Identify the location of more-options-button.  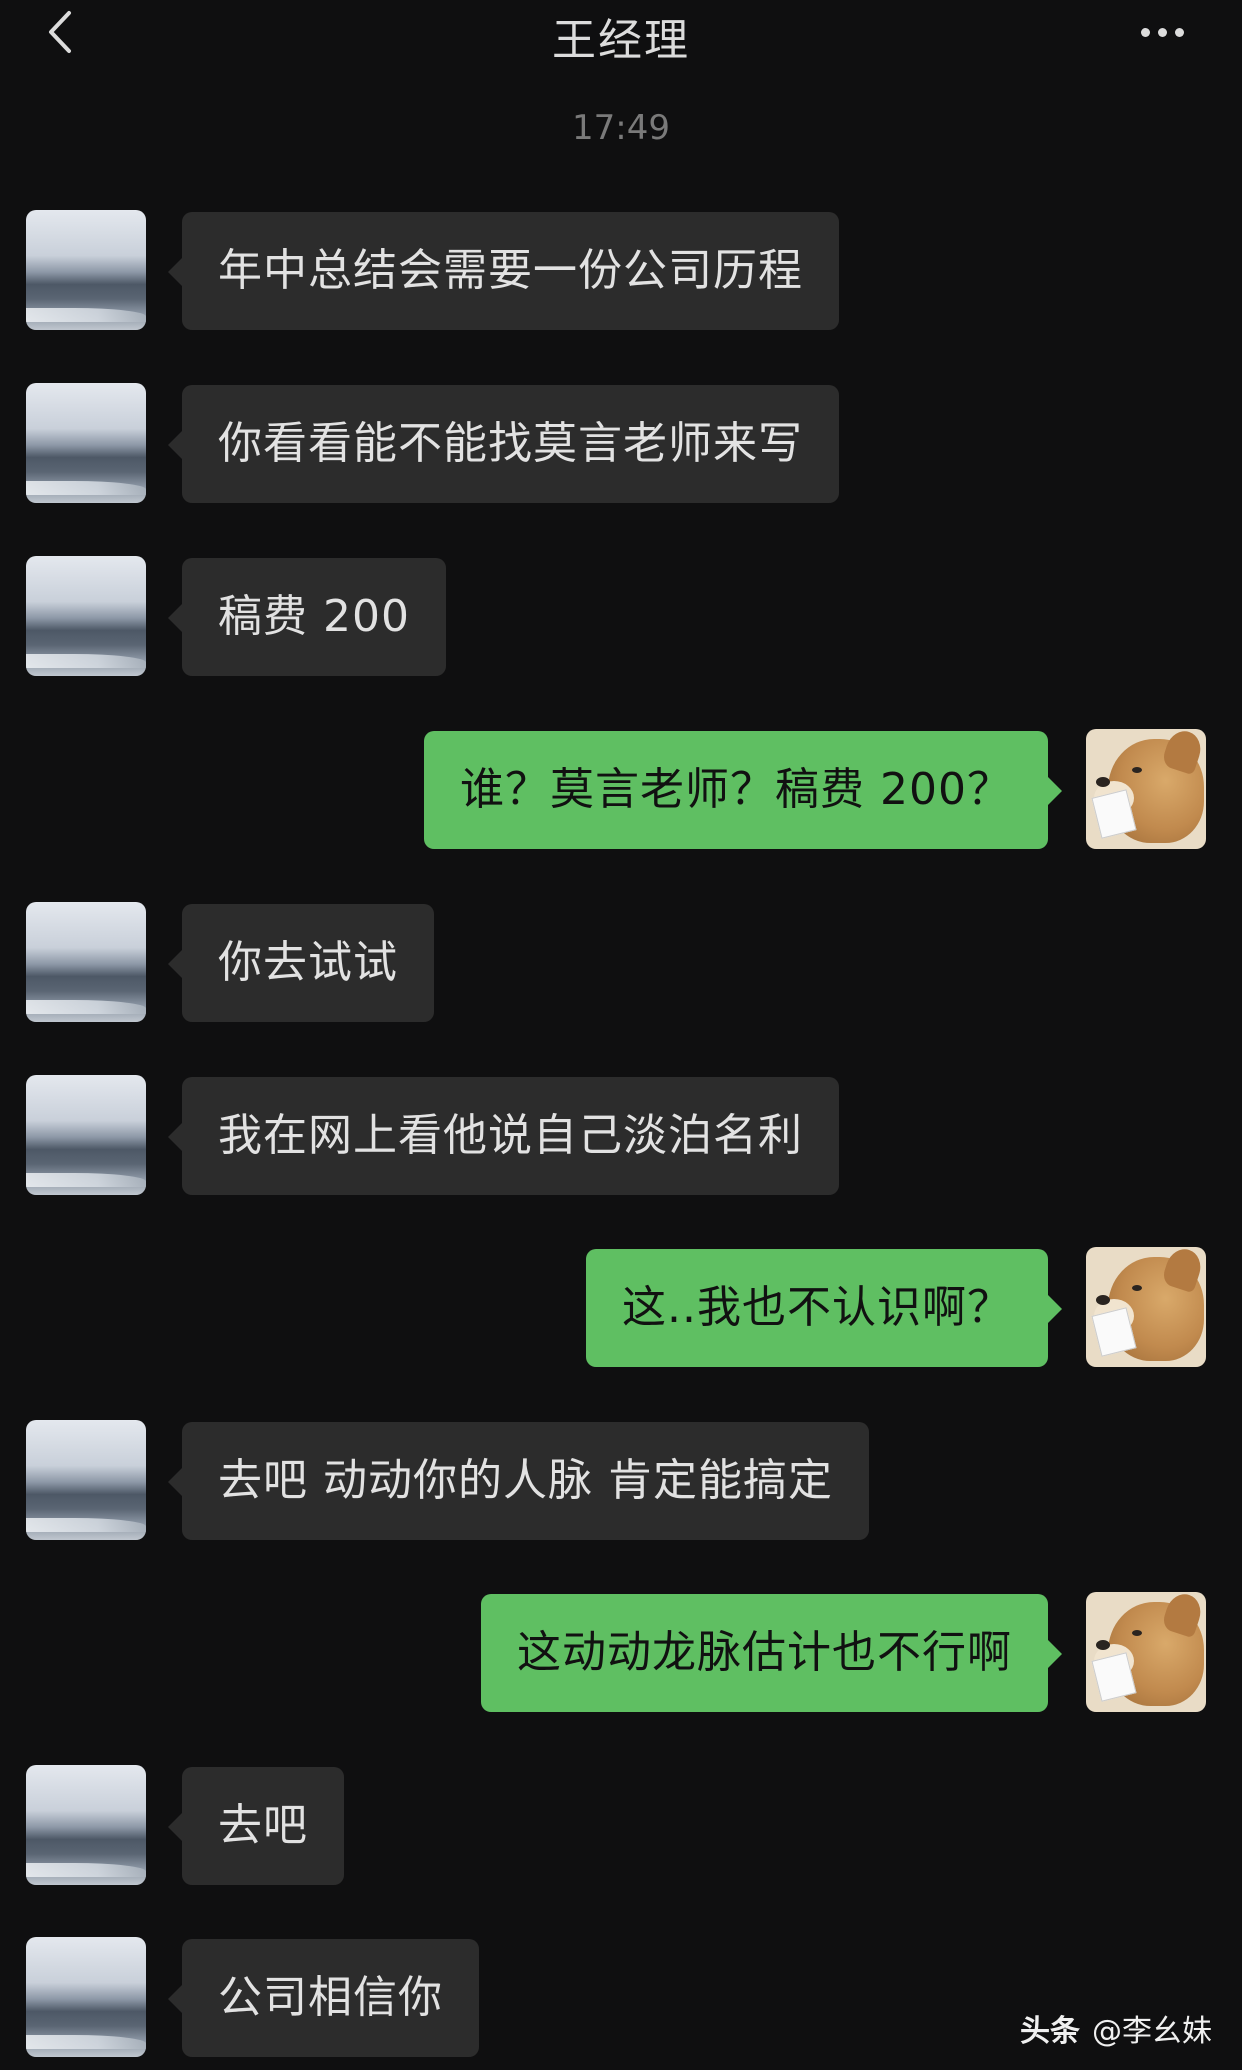
(1162, 32).